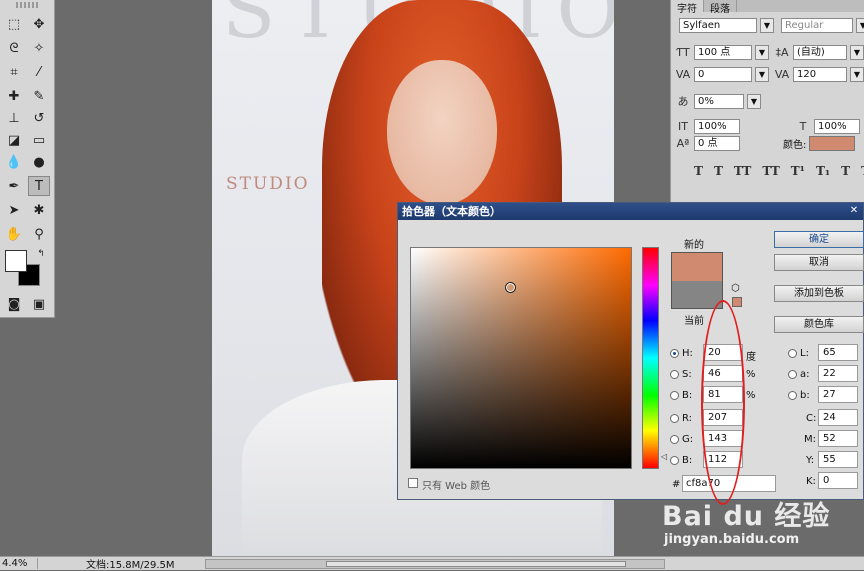  I want to click on superscript-button: T¹, so click(798, 171).